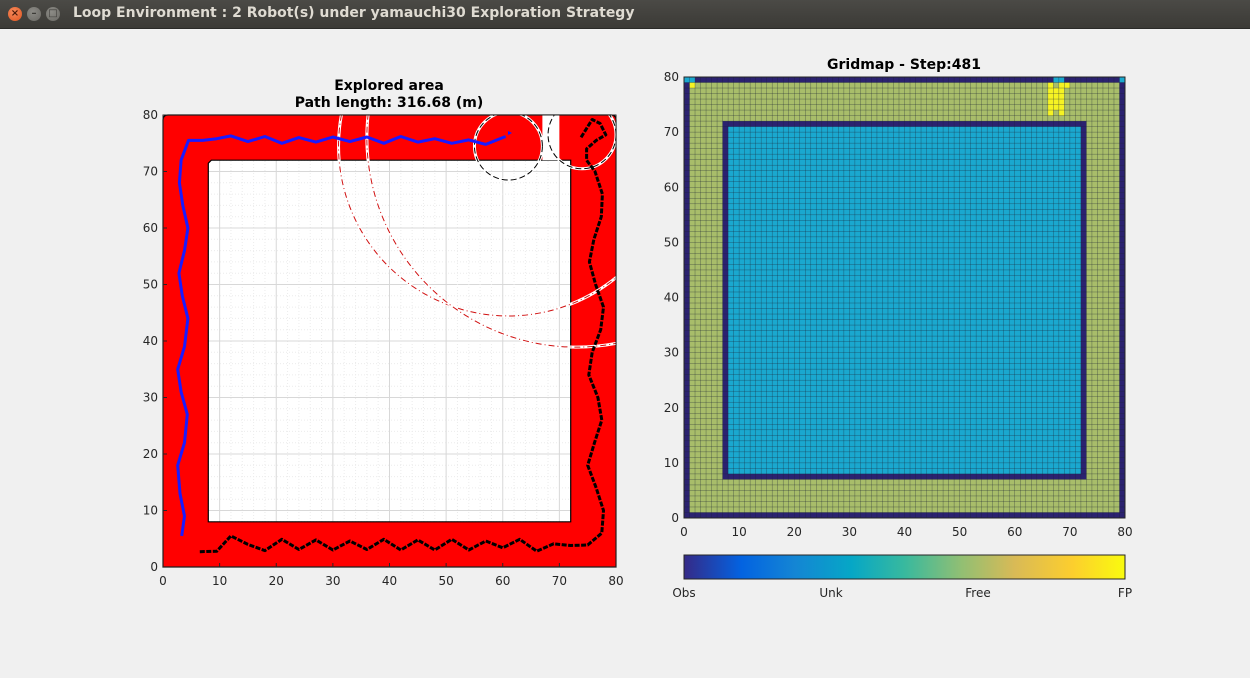 This screenshot has height=678, width=1250. What do you see at coordinates (150, 228) in the screenshot?
I see `y-tick-label: 60` at bounding box center [150, 228].